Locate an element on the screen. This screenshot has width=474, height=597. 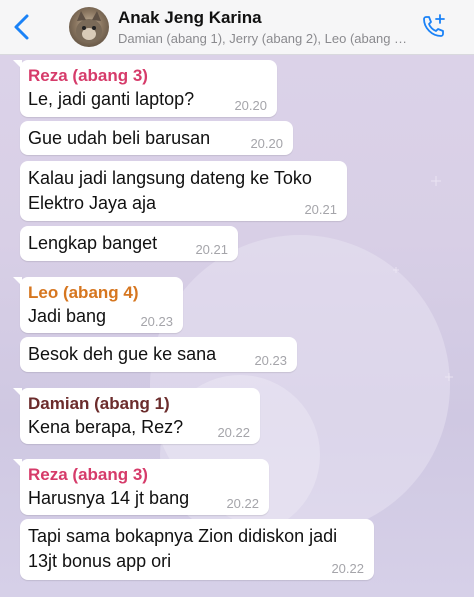
message-text: Harusnya 14 jt bang is located at coordinates (109, 498).